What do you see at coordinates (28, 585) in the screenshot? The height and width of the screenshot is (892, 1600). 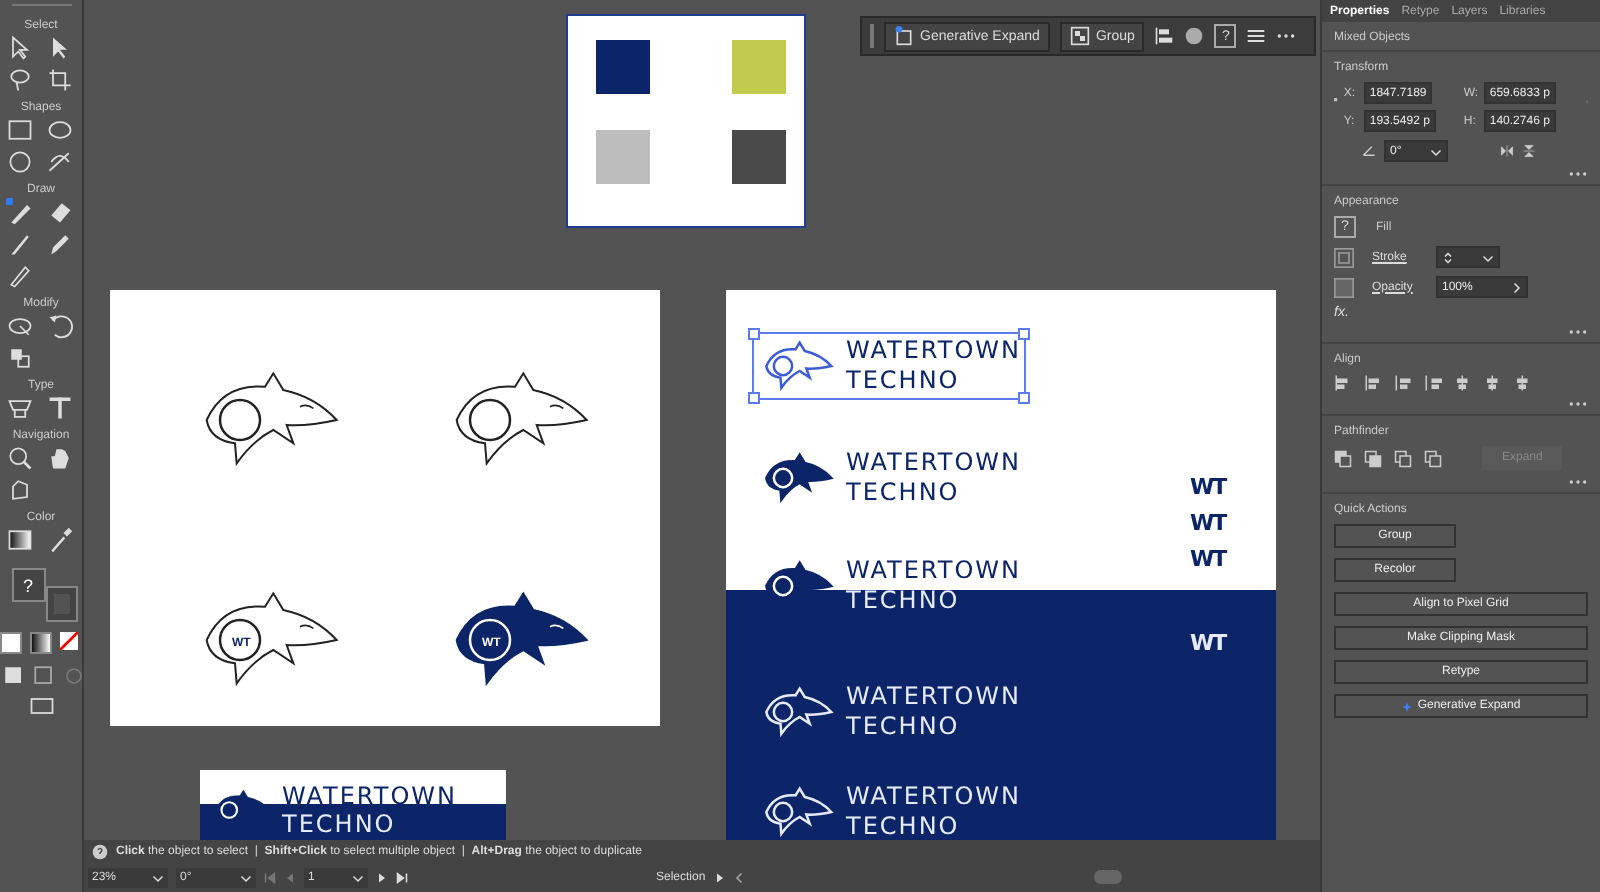 I see `fill-swatch: ?` at bounding box center [28, 585].